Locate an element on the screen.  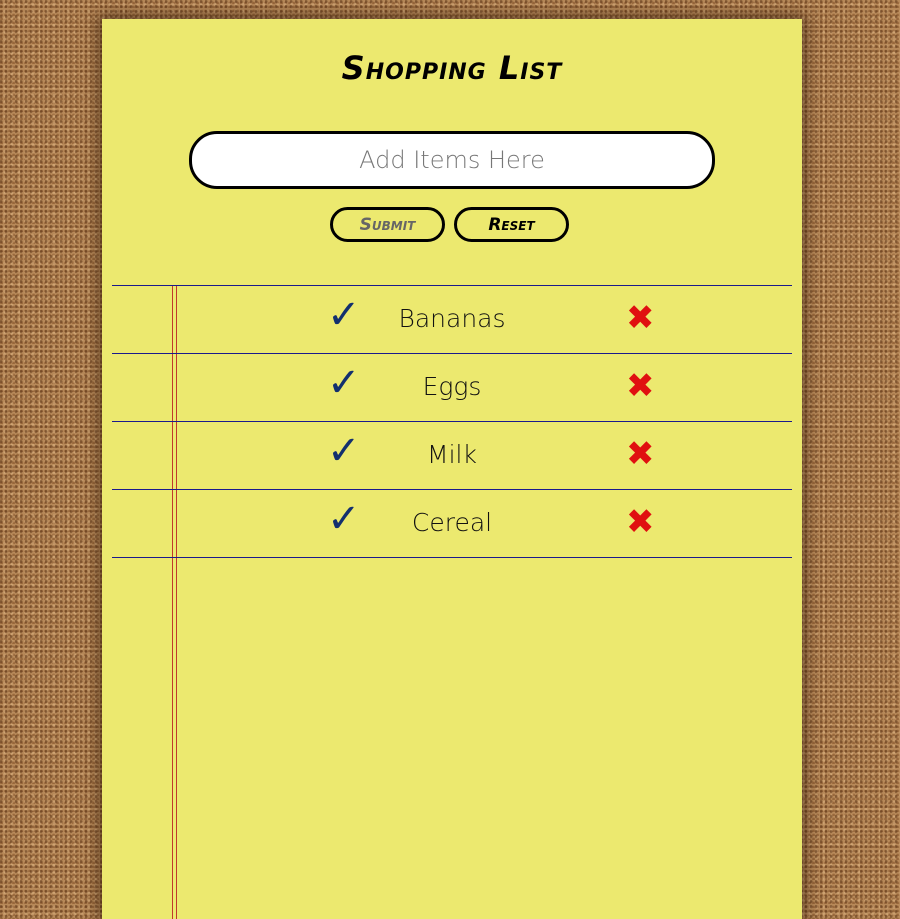
list-item: ✓ Cereal ✖ is located at coordinates (452, 523).